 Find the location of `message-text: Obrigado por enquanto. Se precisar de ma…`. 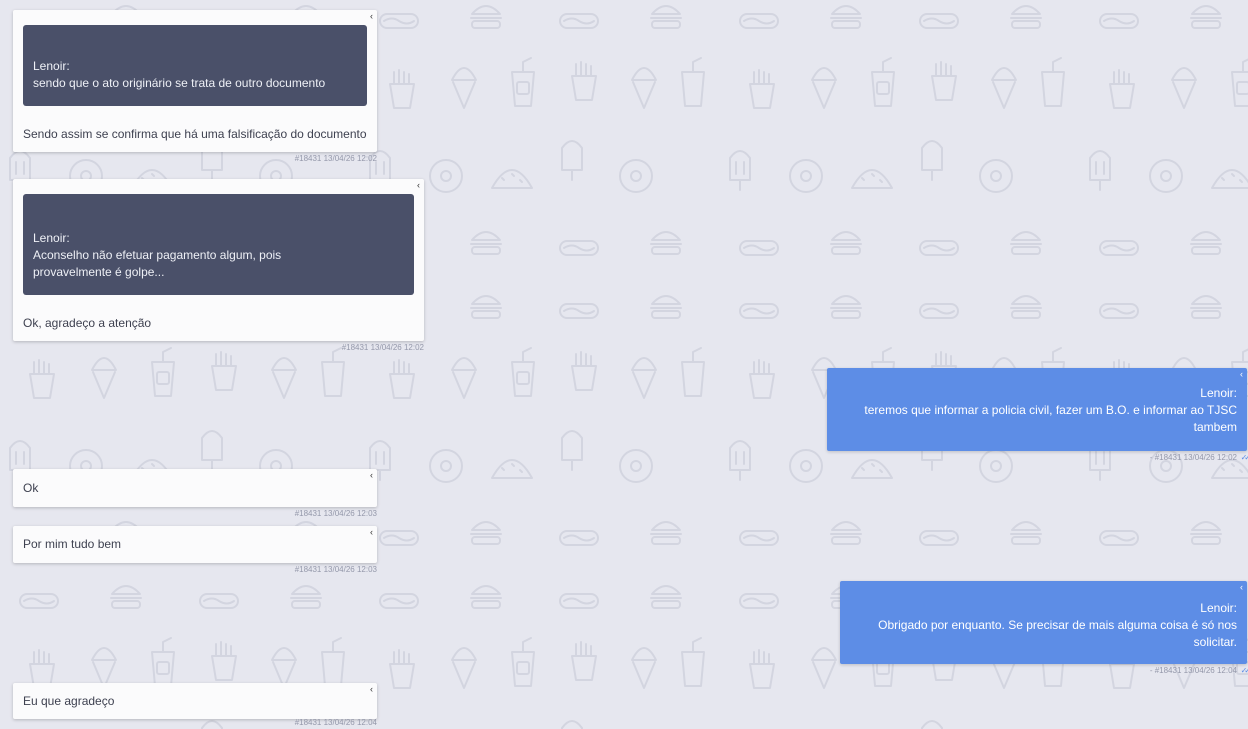

message-text: Obrigado por enquanto. Se precisar de ma… is located at coordinates (1057, 633).